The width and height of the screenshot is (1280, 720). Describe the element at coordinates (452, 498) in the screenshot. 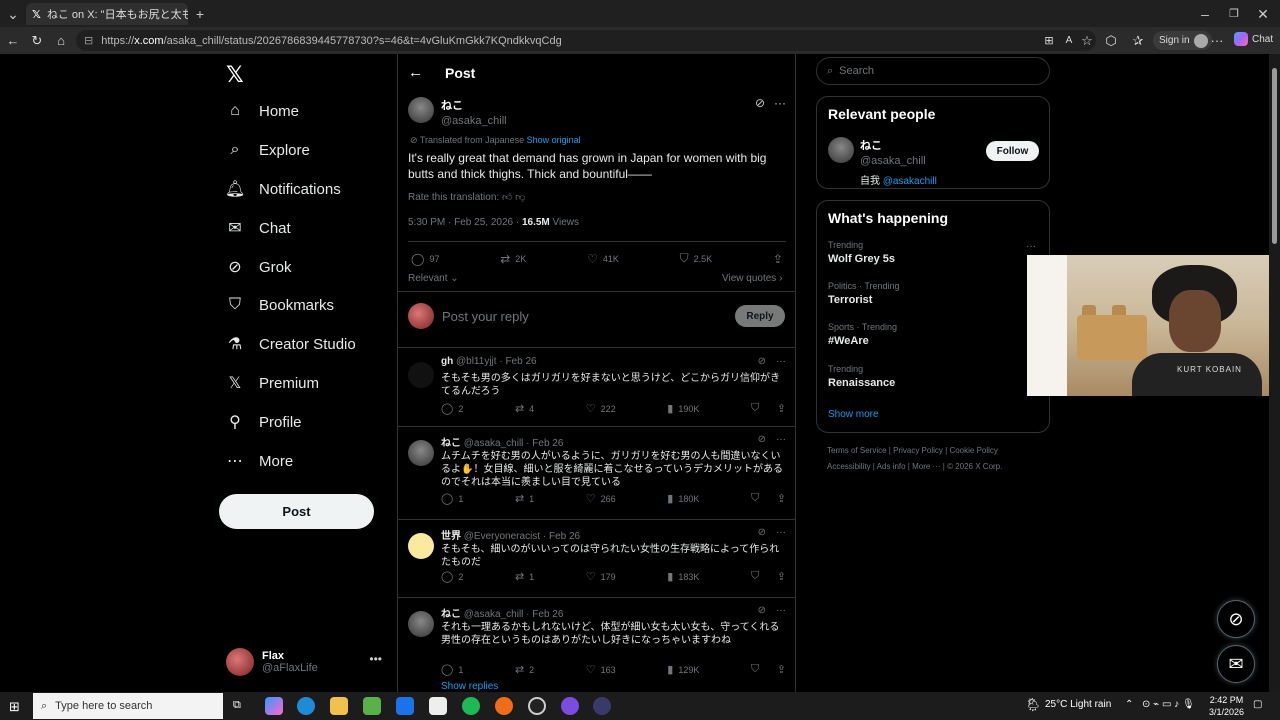

I see `reply-action: ◯ 1` at that location.